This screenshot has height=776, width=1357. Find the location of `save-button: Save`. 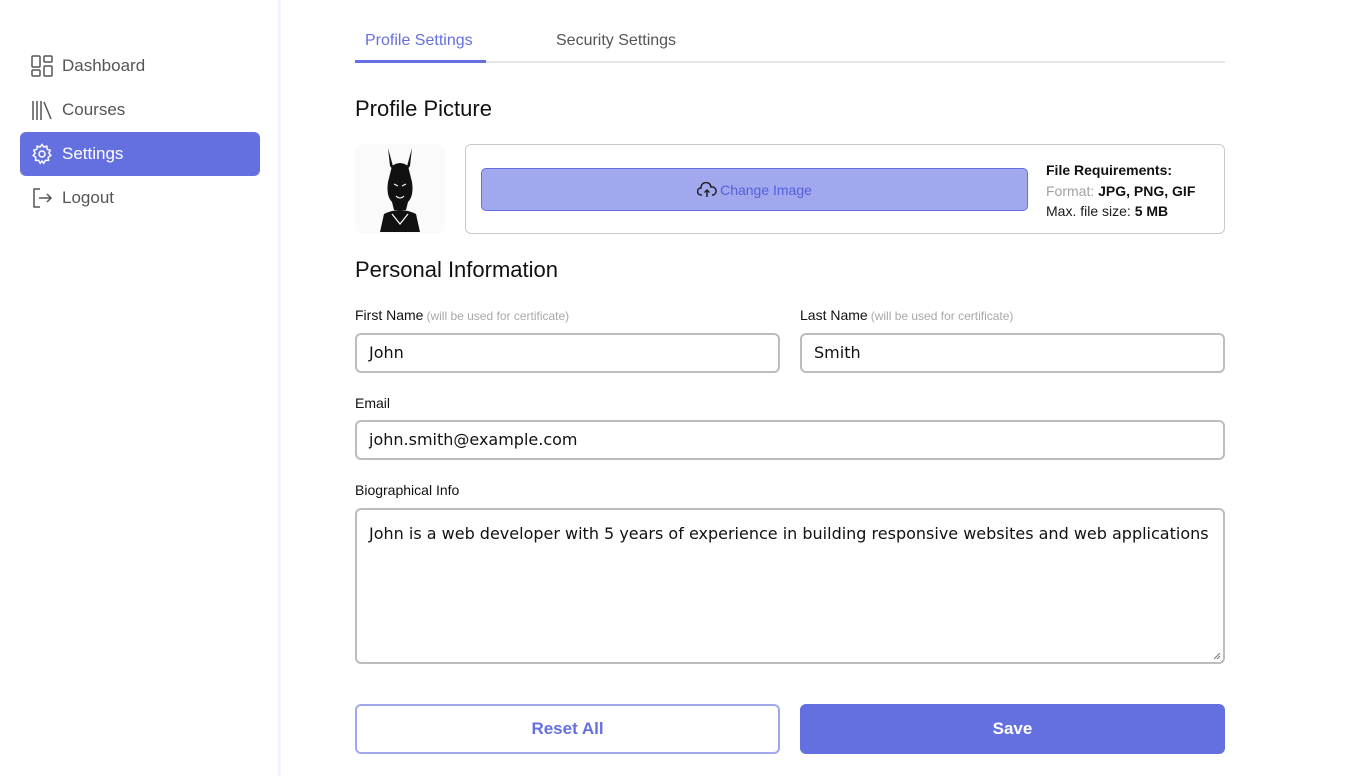

save-button: Save is located at coordinates (1012, 729).